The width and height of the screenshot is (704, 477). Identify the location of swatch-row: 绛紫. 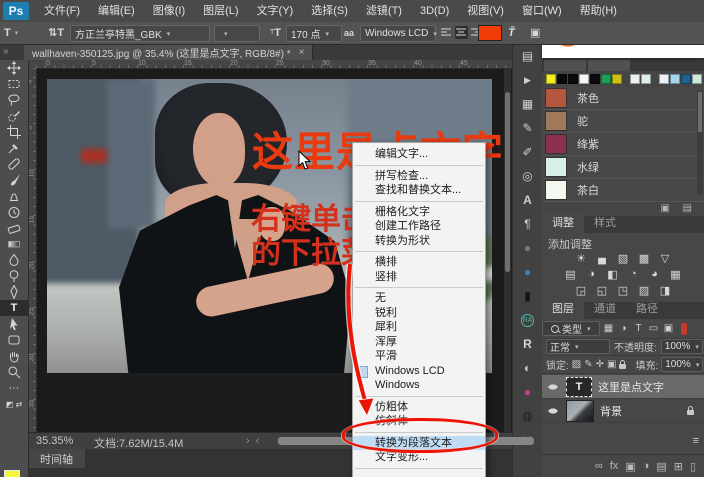
(623, 144).